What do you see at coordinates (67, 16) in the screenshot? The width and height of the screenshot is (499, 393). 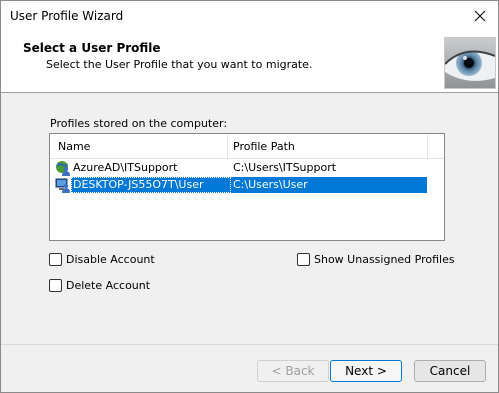 I see `window-title: User Profile Wizard` at bounding box center [67, 16].